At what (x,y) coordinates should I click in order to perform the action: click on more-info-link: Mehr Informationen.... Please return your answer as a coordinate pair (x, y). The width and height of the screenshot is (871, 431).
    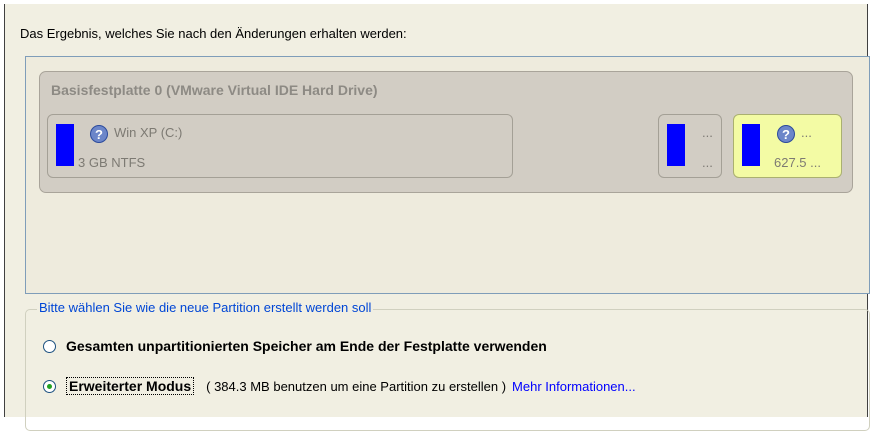
    Looking at the image, I should click on (574, 386).